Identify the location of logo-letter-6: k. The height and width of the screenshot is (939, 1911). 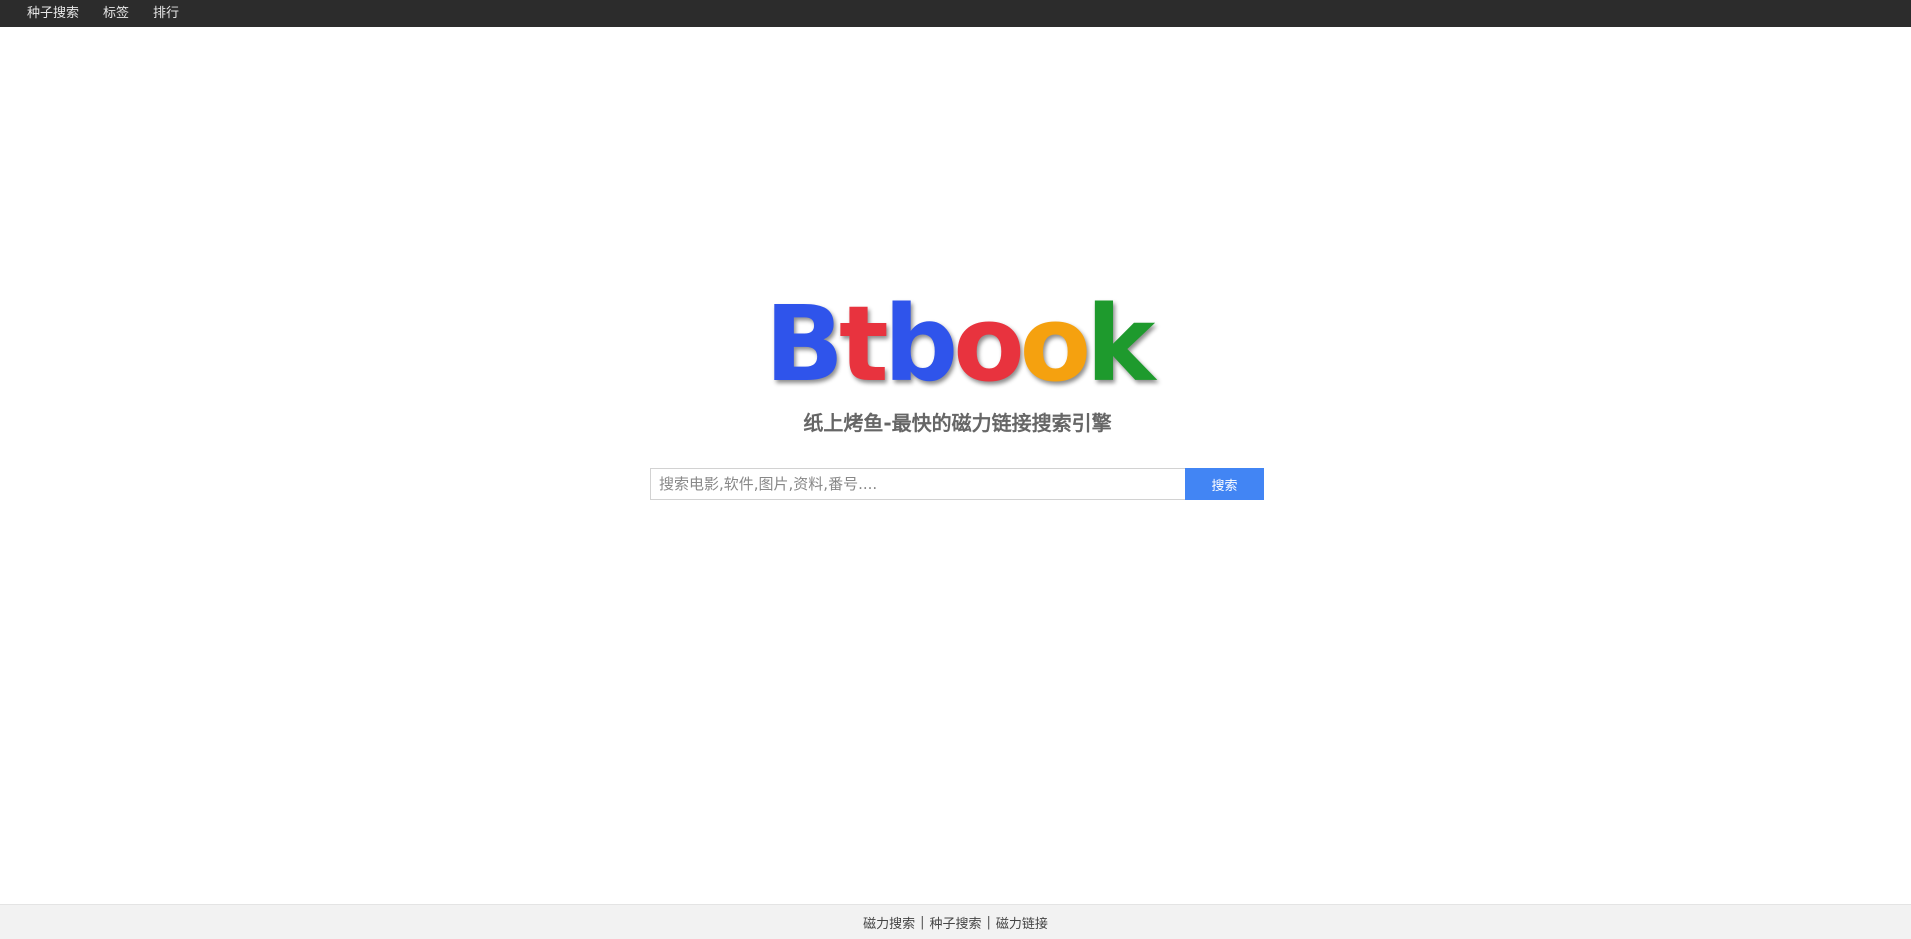
(1120, 344).